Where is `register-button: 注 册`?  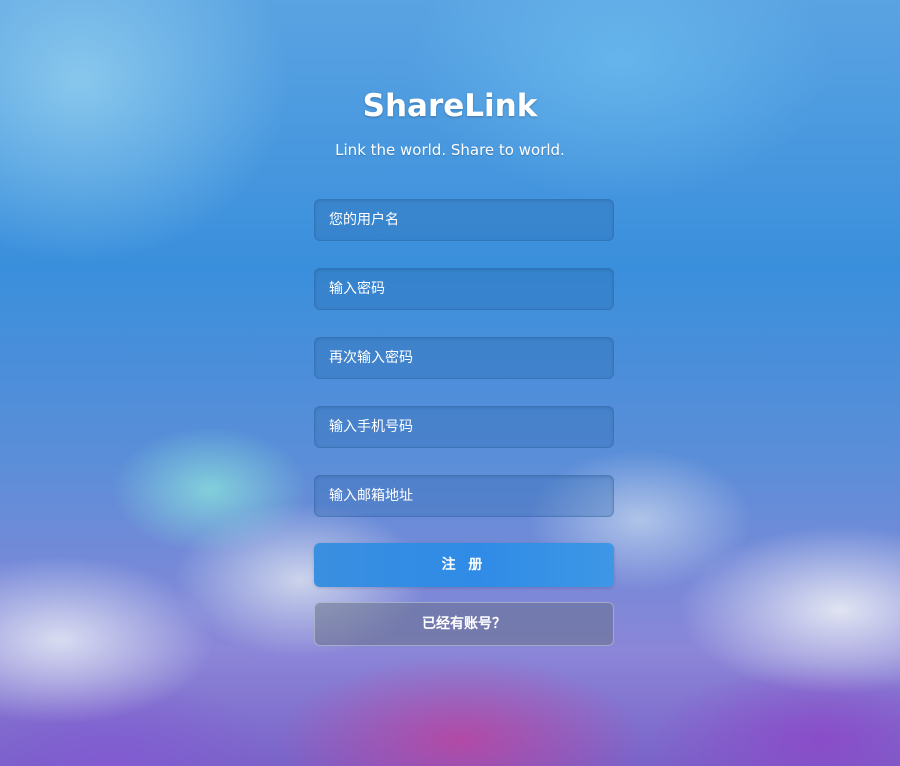 register-button: 注 册 is located at coordinates (464, 565).